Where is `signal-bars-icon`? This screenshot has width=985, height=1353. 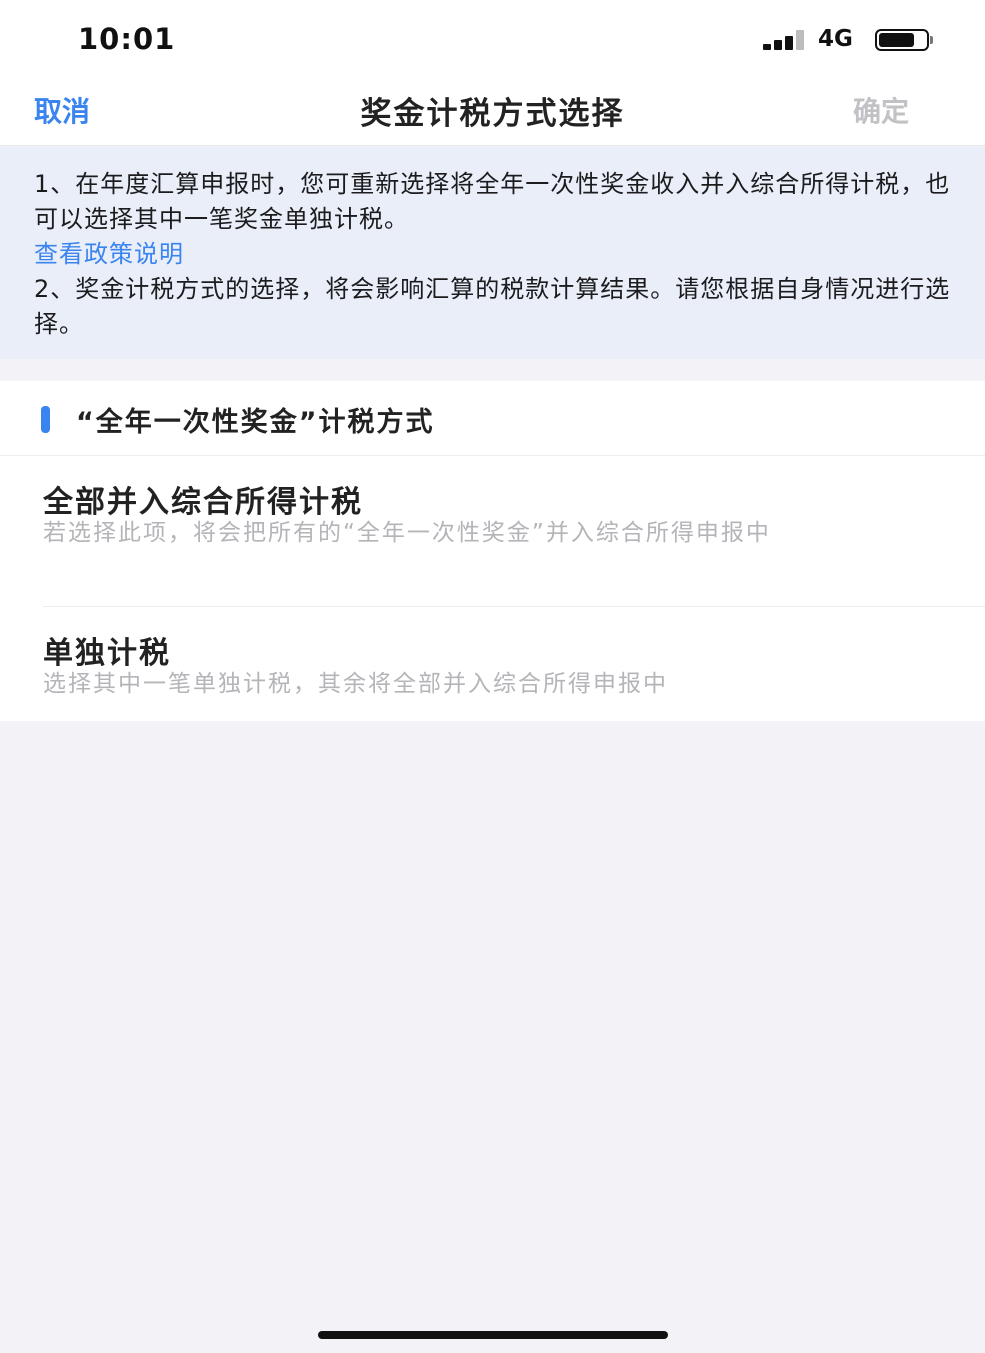 signal-bars-icon is located at coordinates (785, 40).